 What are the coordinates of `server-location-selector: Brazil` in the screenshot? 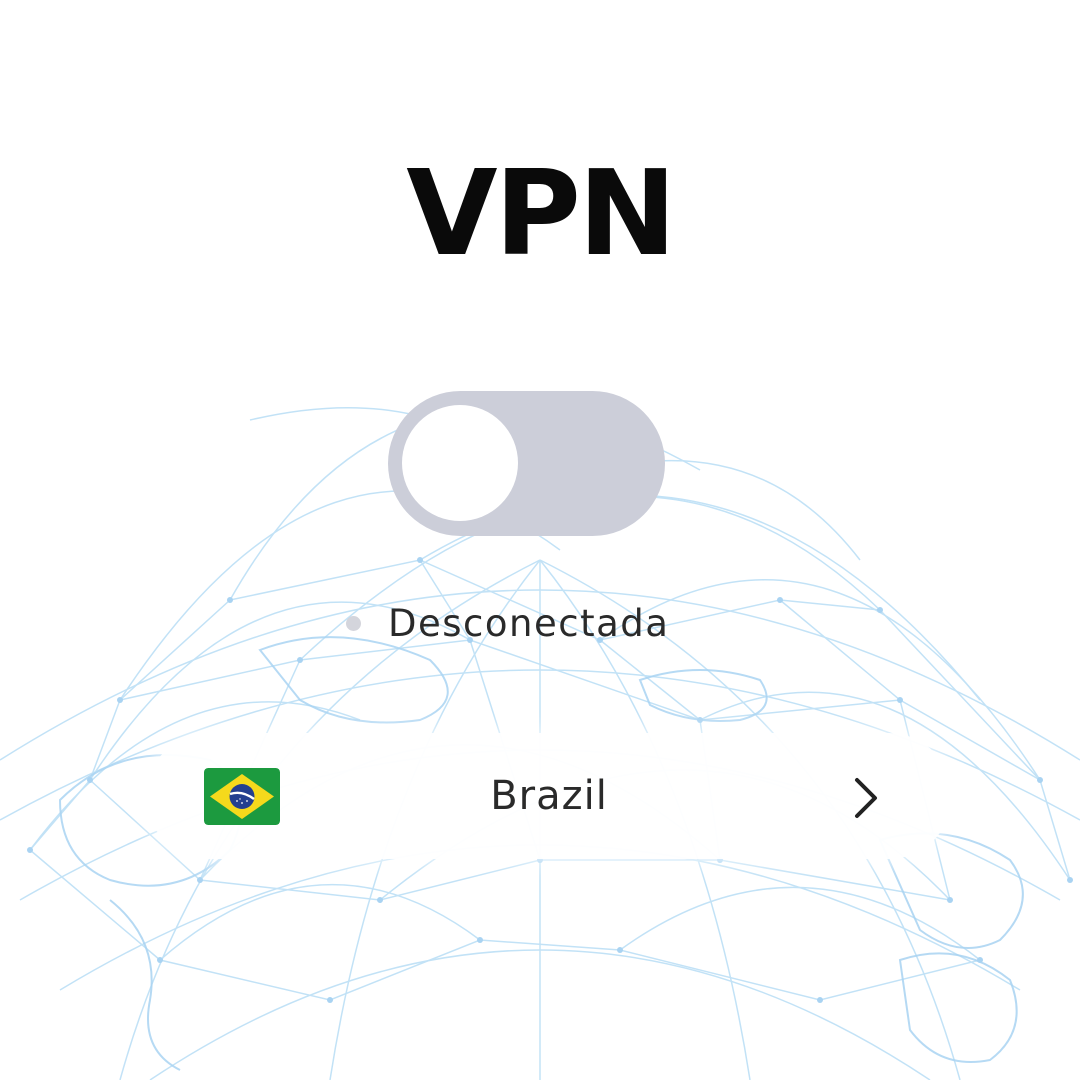 It's located at (549, 796).